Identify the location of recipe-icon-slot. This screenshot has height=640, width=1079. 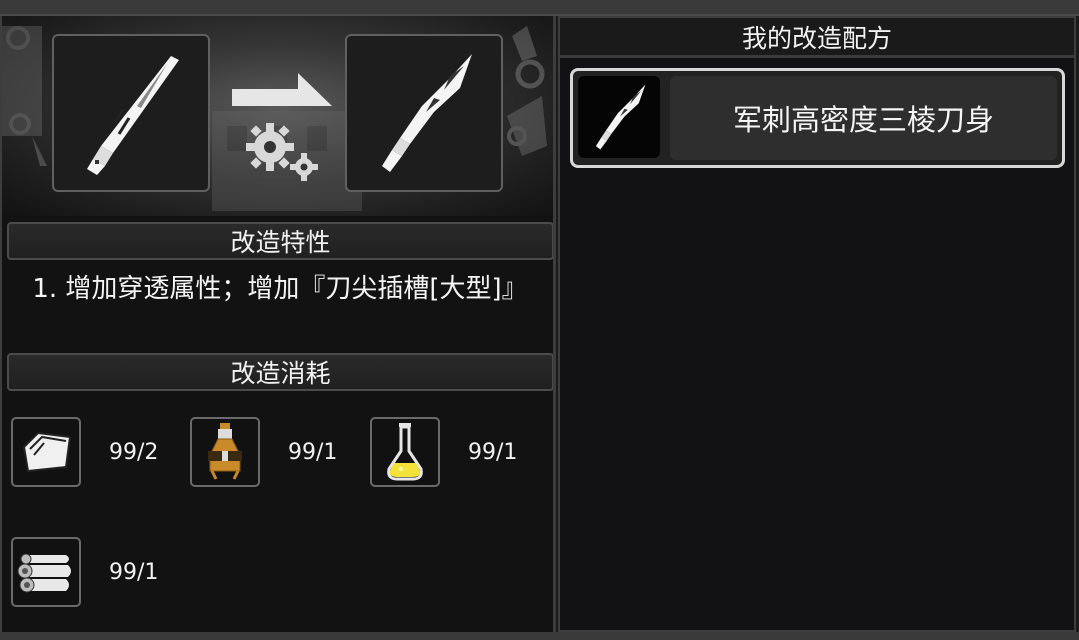
(619, 117).